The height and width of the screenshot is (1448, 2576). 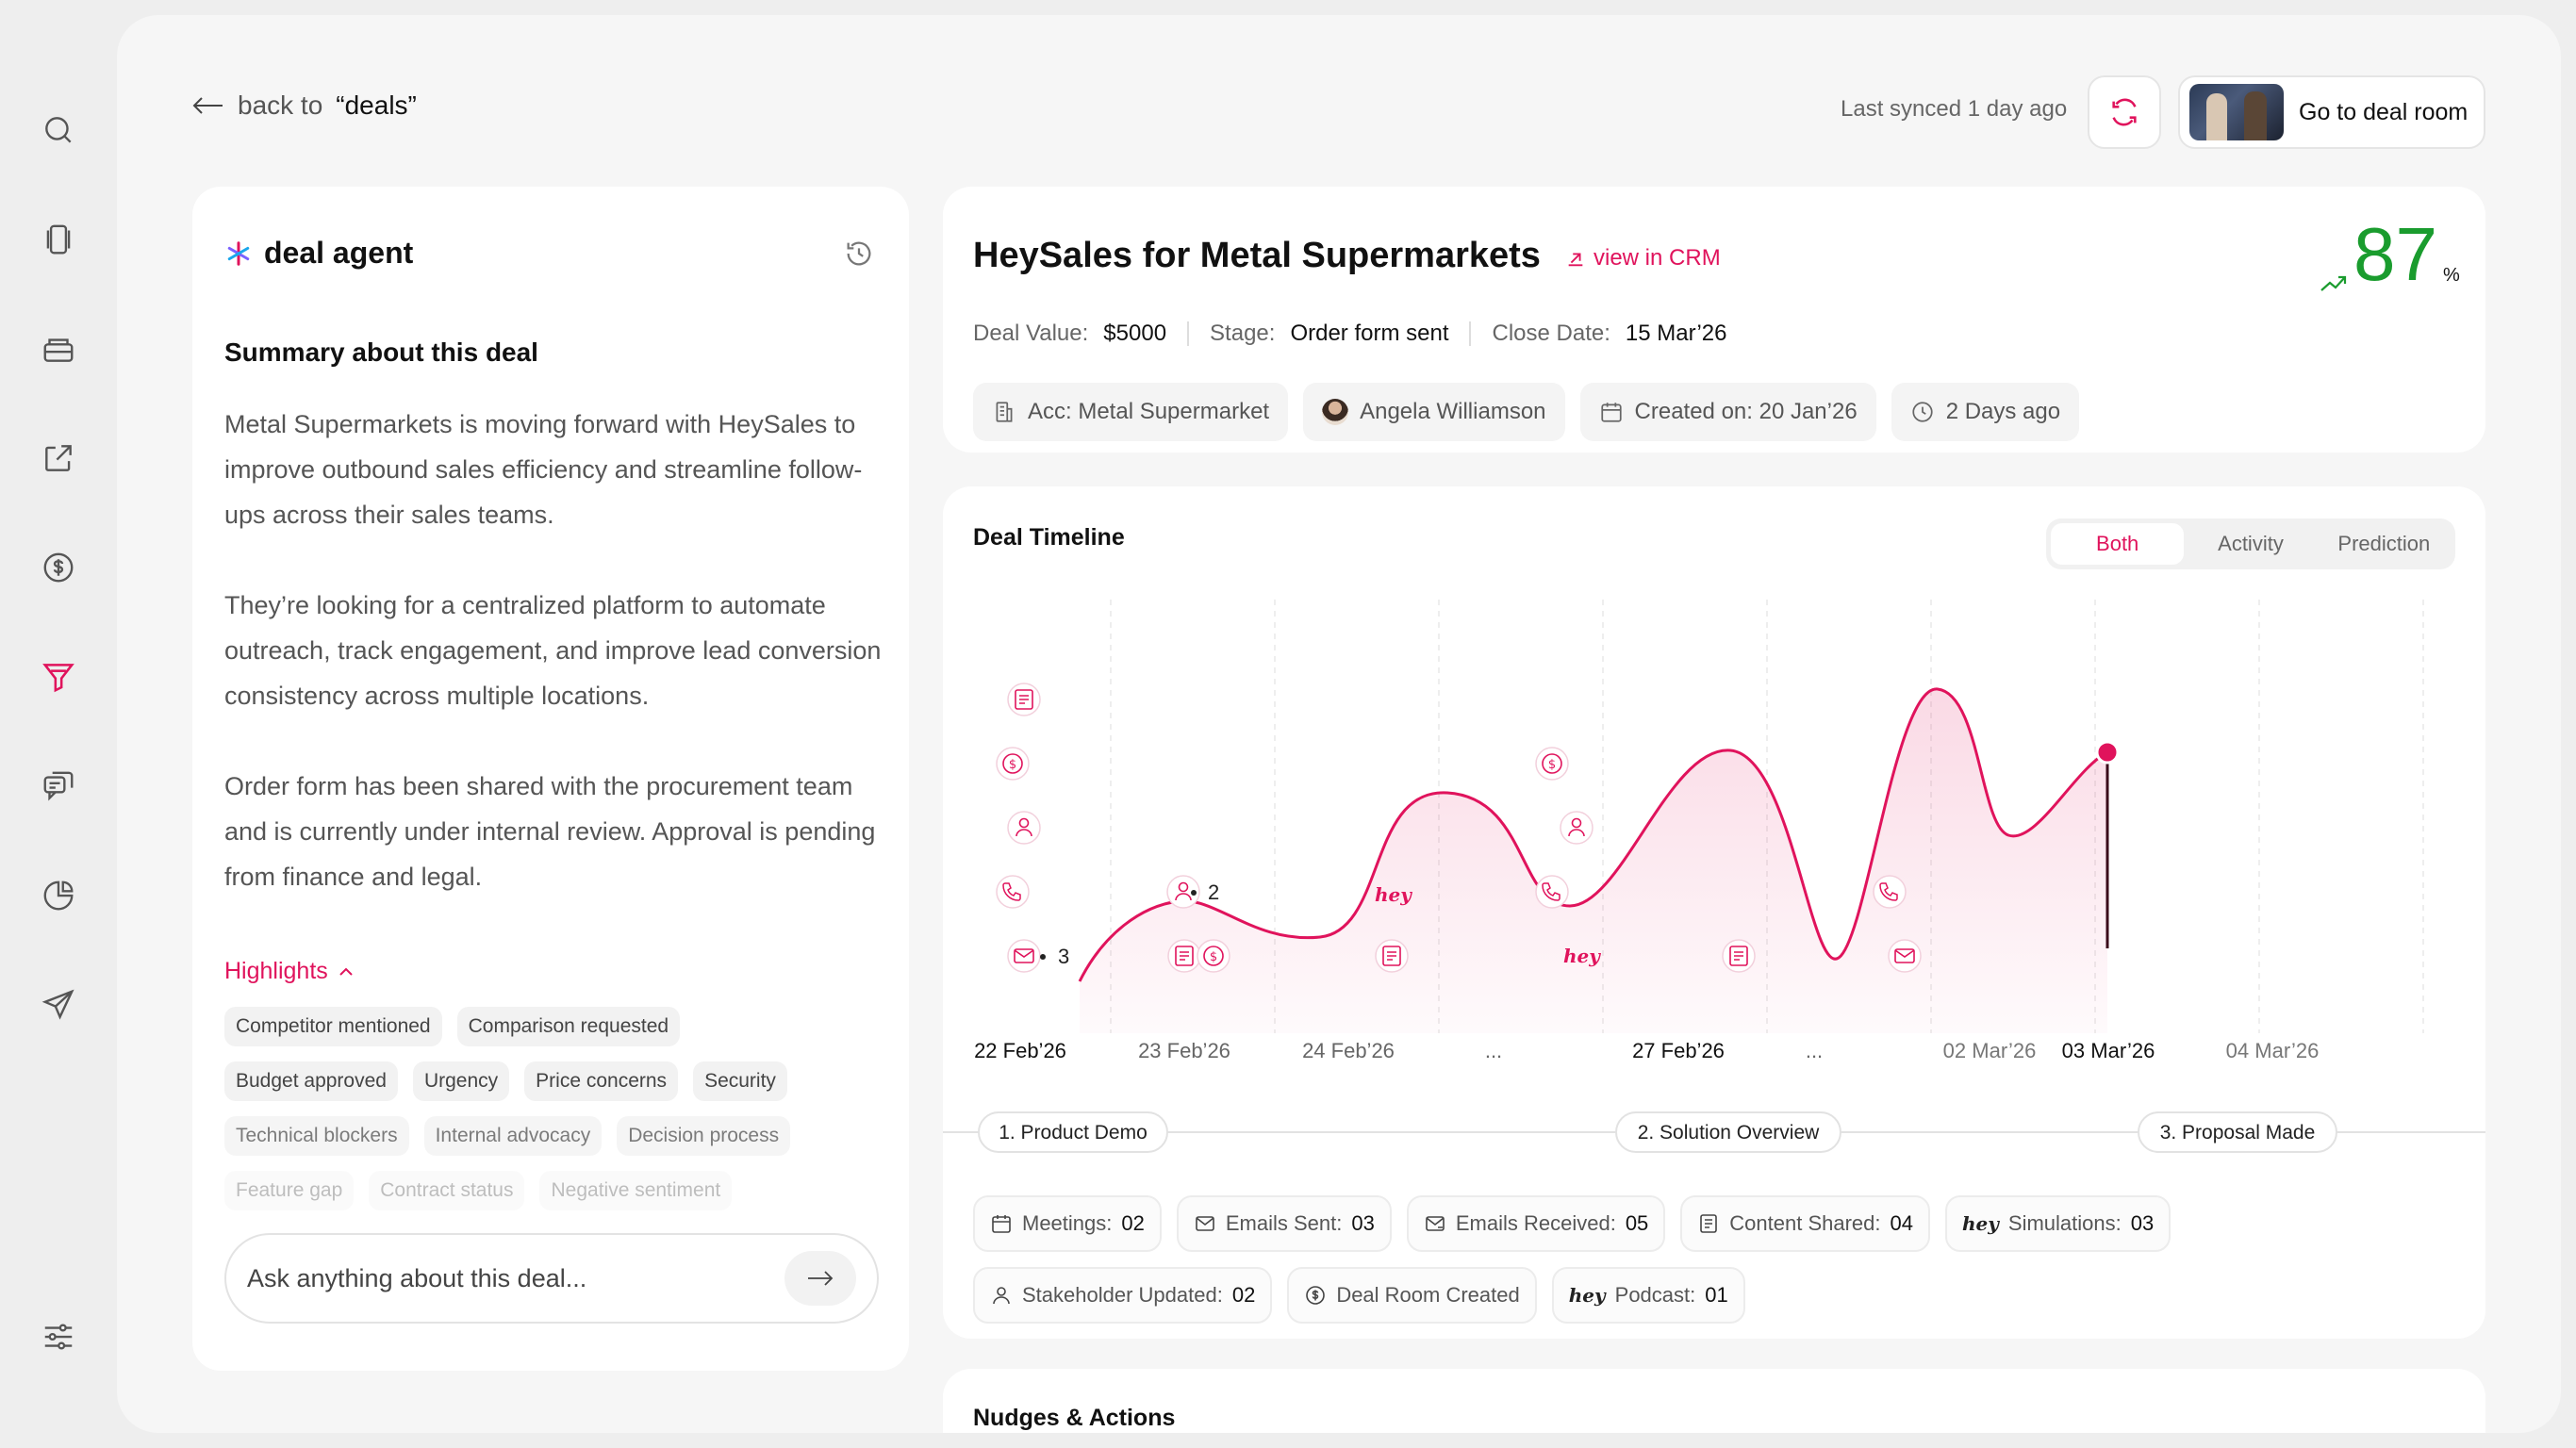 What do you see at coordinates (333, 1026) in the screenshot?
I see `highlight-tag: Competitor mentioned` at bounding box center [333, 1026].